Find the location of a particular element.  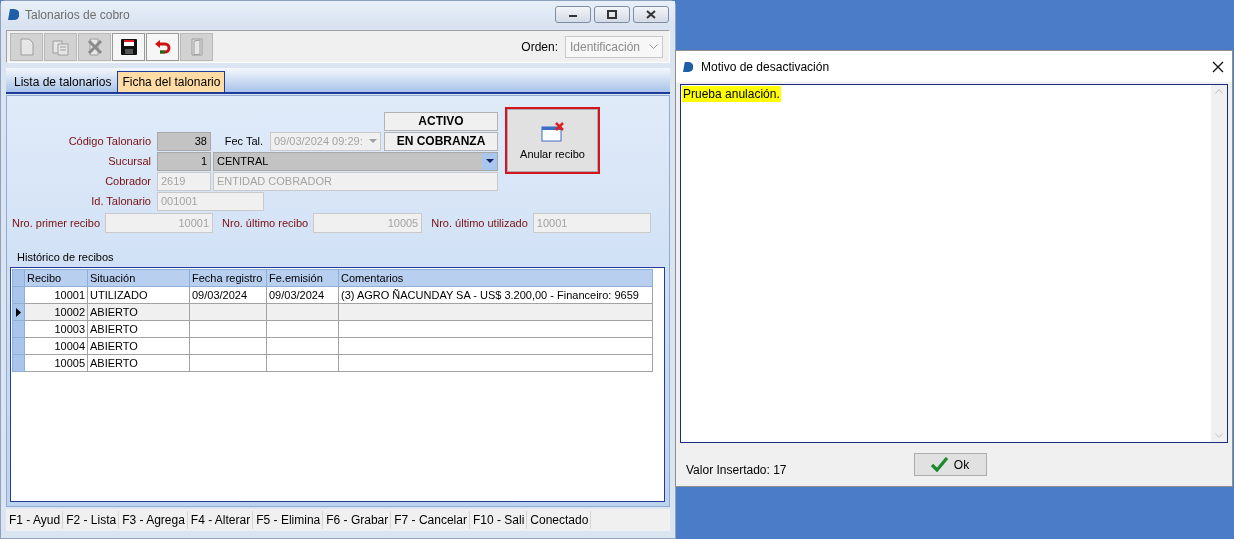

column-header: Fecha registro is located at coordinates (228, 278).